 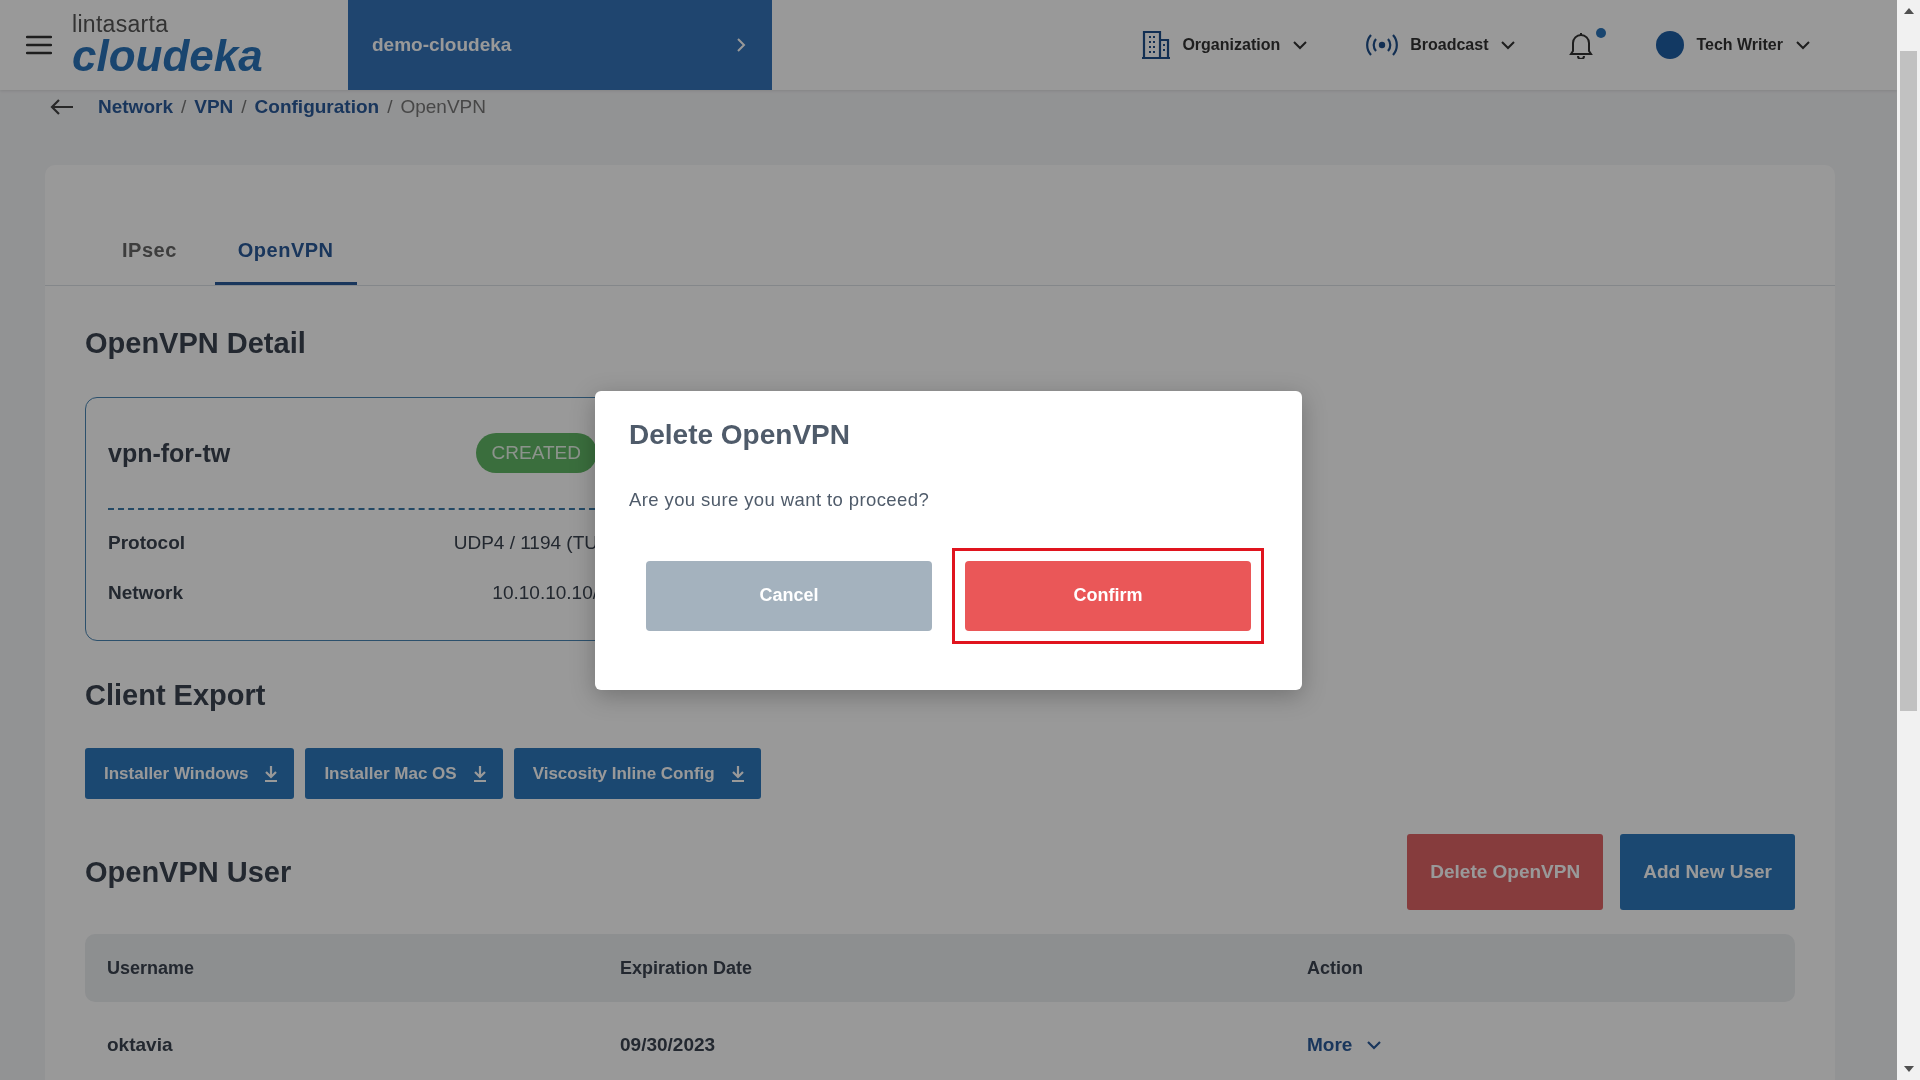 I want to click on dialog-button: Confirm, so click(x=1108, y=595).